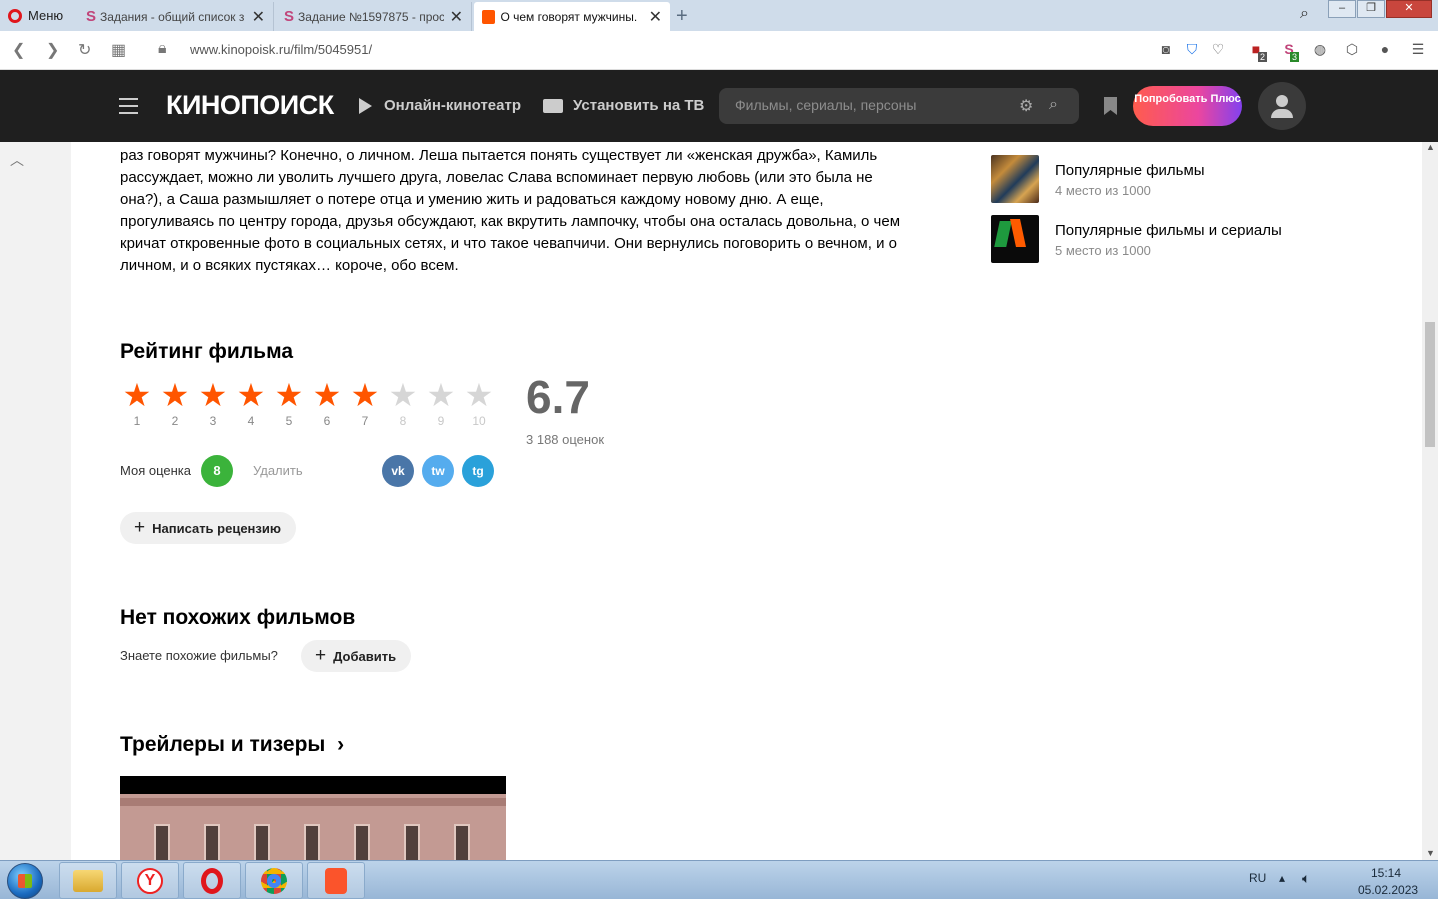 The width and height of the screenshot is (1438, 899). I want to click on online-cinema-link: Онлайн-кинотеатр, so click(440, 105).